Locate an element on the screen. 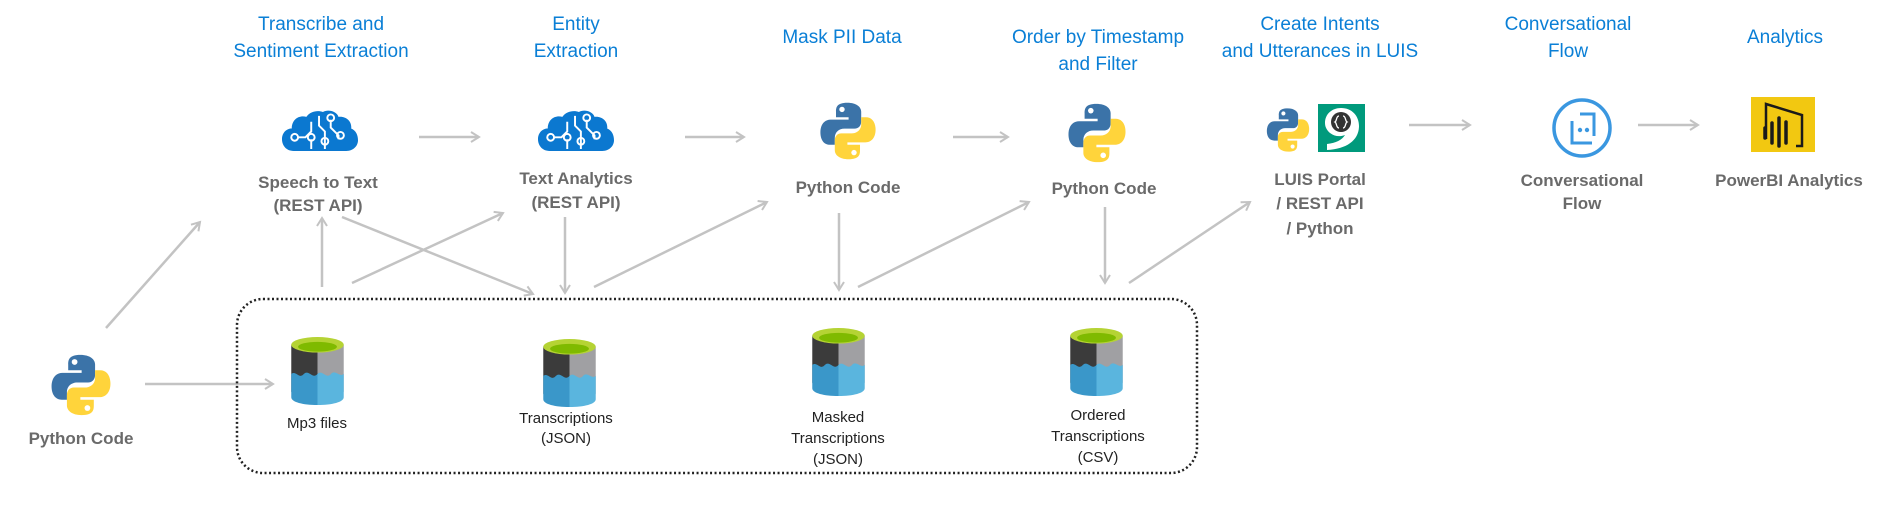 The width and height of the screenshot is (1899, 507). stage-title-transcribe: Transcribe and Sentiment Extraction is located at coordinates (320, 38).